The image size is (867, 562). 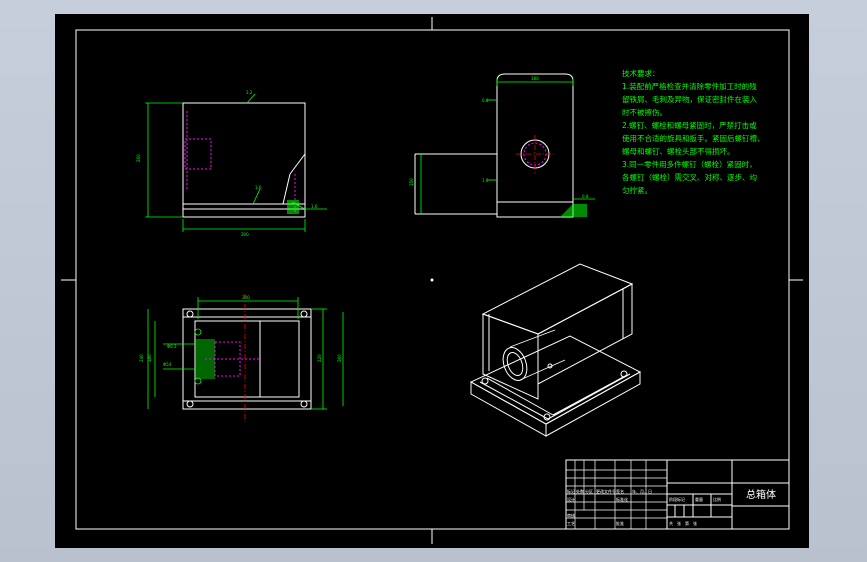 I want to click on tb-sheet-info: 共 张 第 张, so click(x=683, y=523).